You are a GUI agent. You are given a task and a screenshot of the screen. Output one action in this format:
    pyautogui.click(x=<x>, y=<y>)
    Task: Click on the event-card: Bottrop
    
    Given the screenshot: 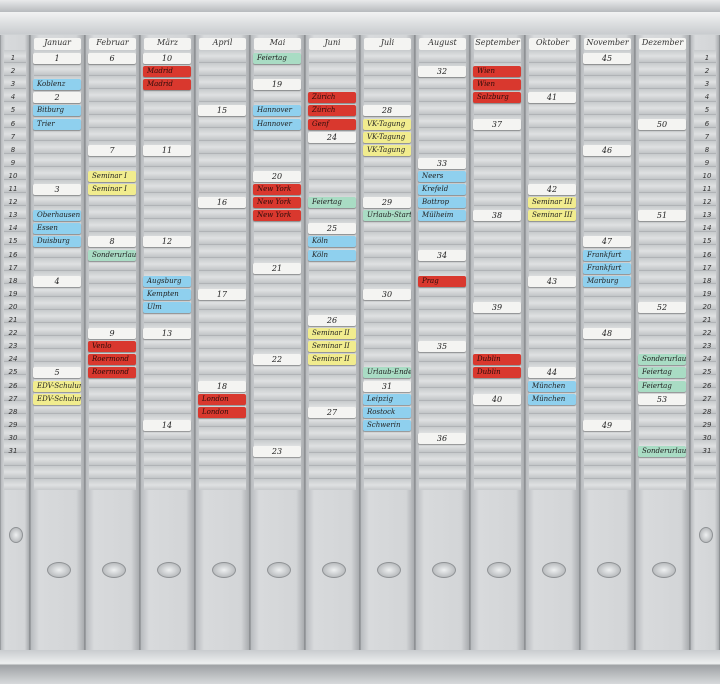 What is the action you would take?
    pyautogui.click(x=442, y=203)
    